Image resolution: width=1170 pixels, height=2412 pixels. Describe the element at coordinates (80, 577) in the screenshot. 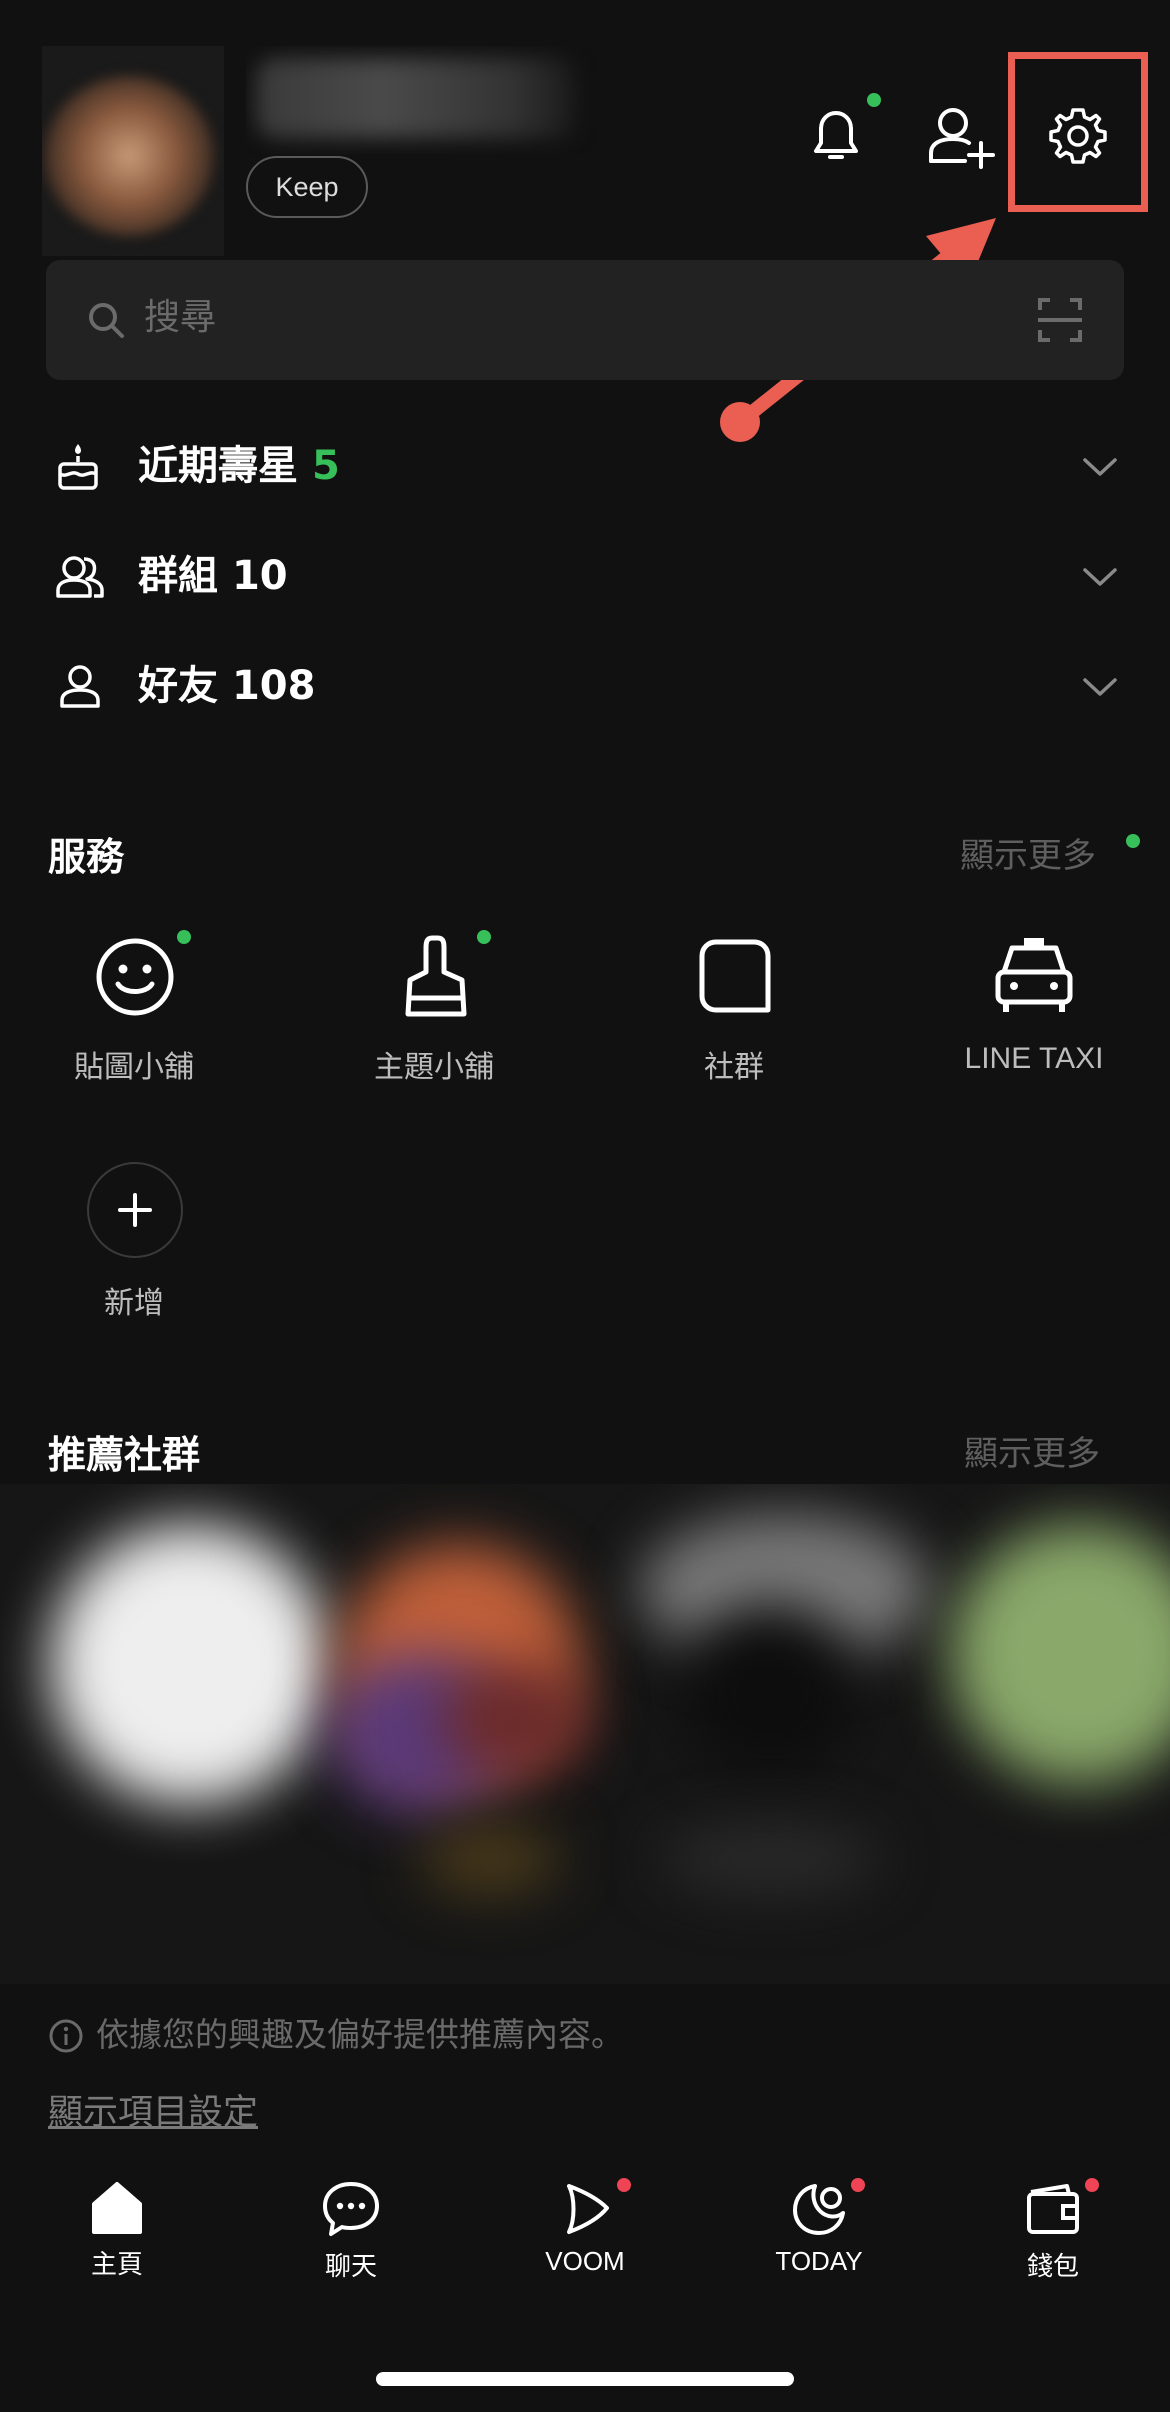

I see `group-icon` at that location.